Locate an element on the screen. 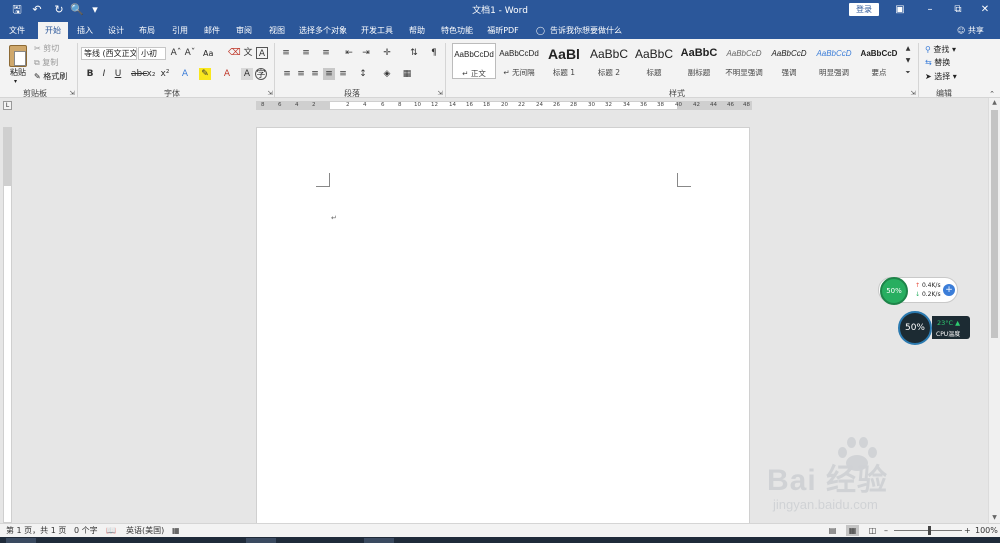 Image resolution: width=1000 pixels, height=543 pixels. web-layout-icon: ◫ is located at coordinates (872, 530).